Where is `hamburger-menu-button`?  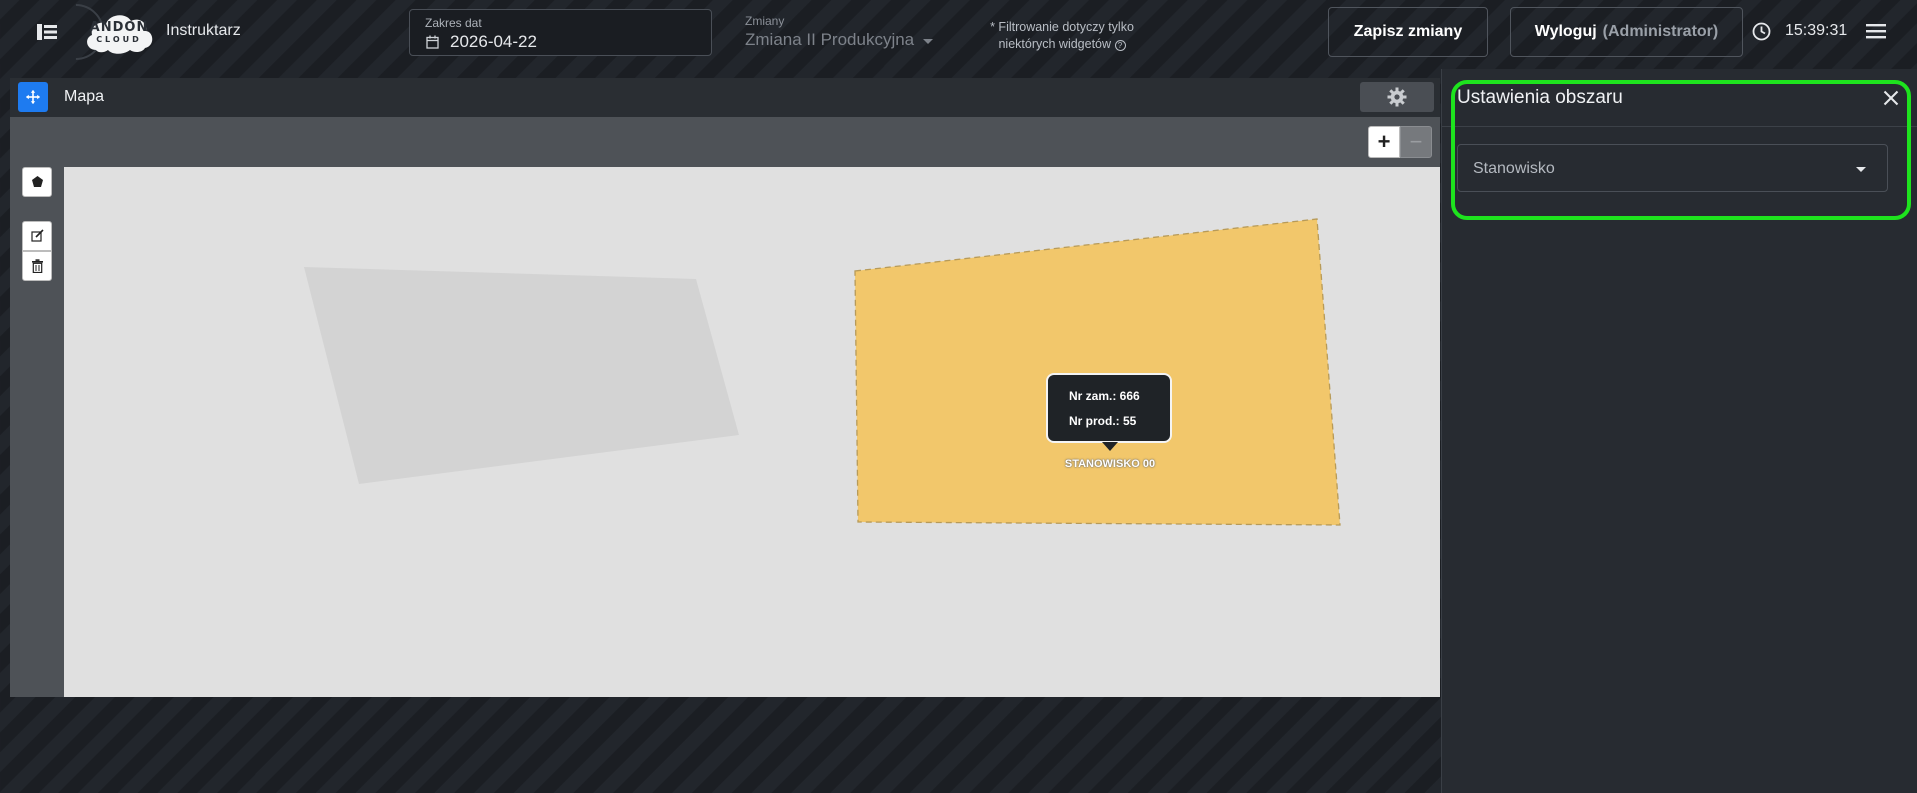 hamburger-menu-button is located at coordinates (1876, 32).